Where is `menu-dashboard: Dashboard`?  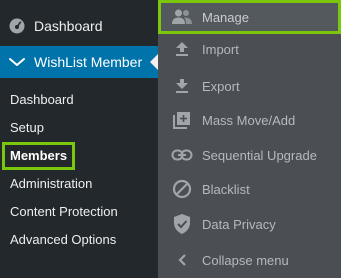 menu-dashboard: Dashboard is located at coordinates (79, 26).